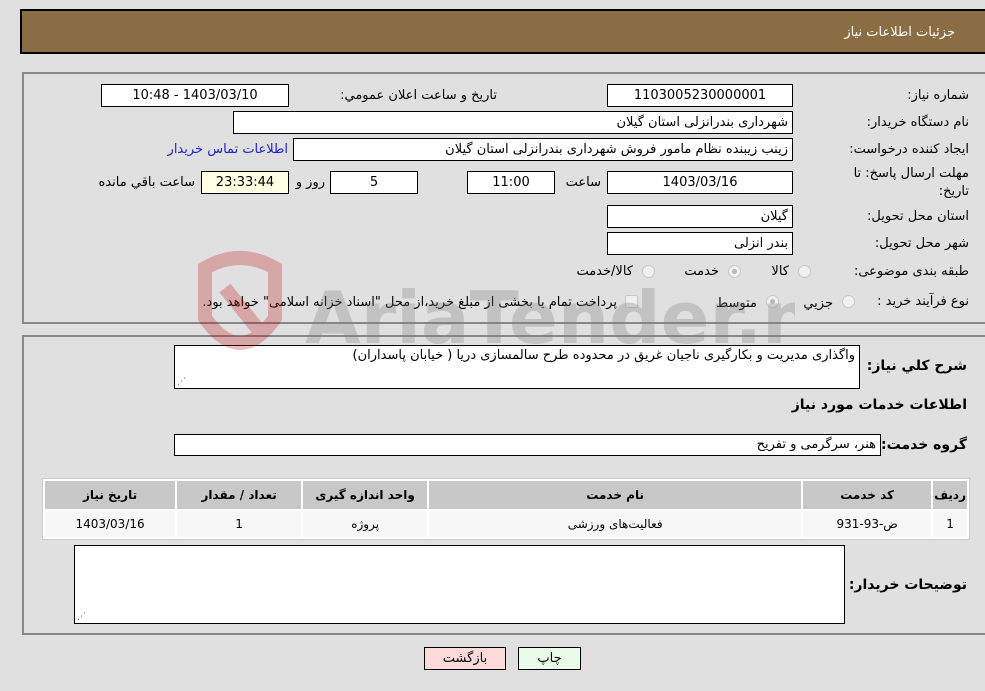  What do you see at coordinates (583, 182) in the screenshot?
I see `time-label: ساعت` at bounding box center [583, 182].